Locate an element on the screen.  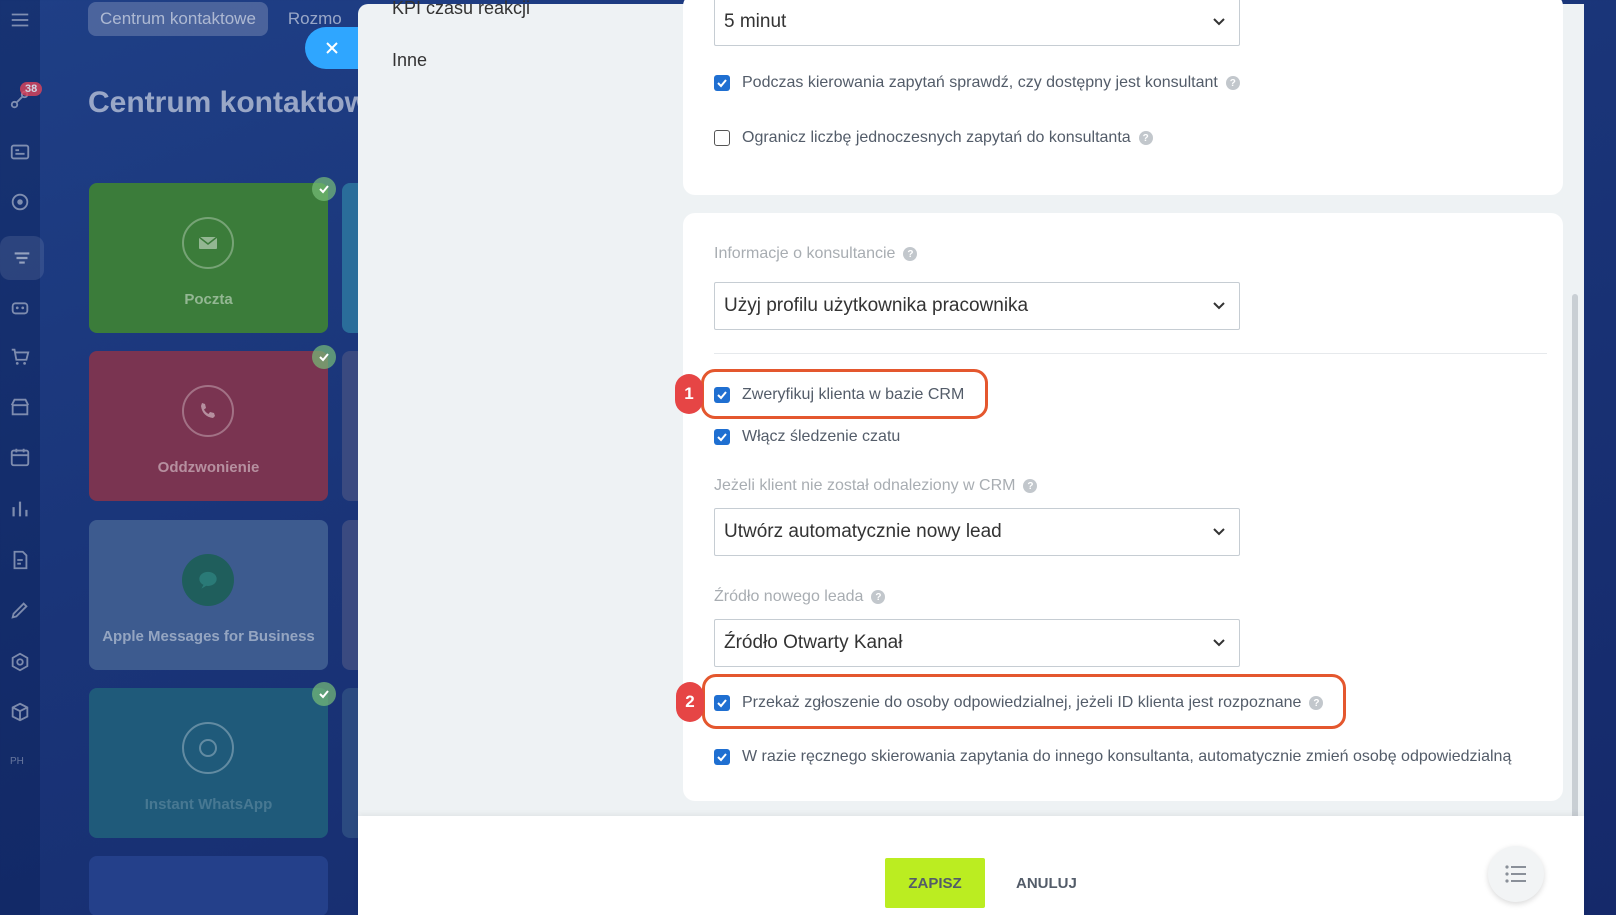
document-edit-icon is located at coordinates (20, 560).